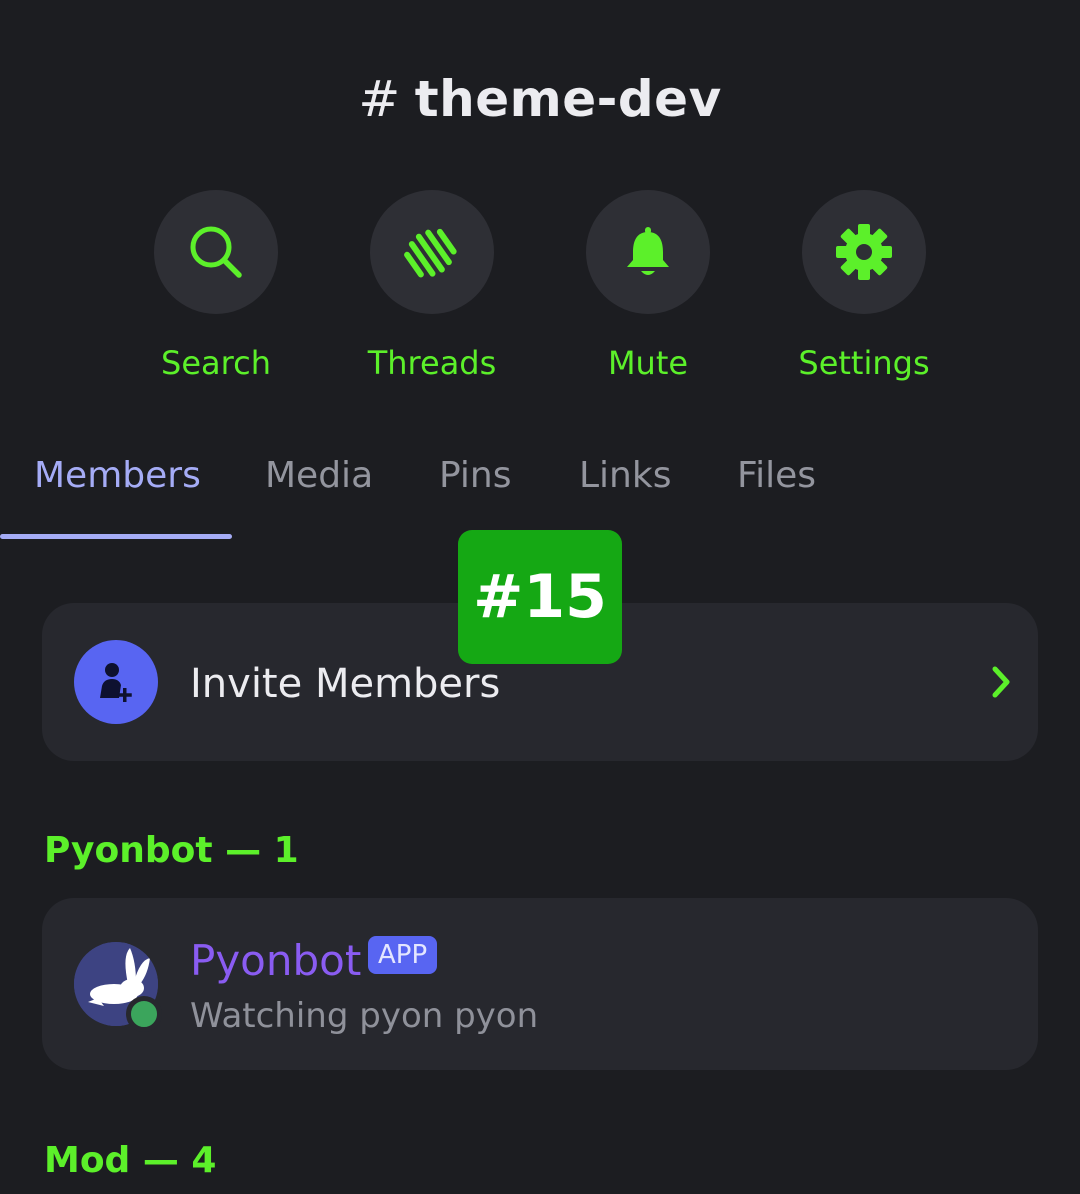  I want to click on threads-icon, so click(430, 253).